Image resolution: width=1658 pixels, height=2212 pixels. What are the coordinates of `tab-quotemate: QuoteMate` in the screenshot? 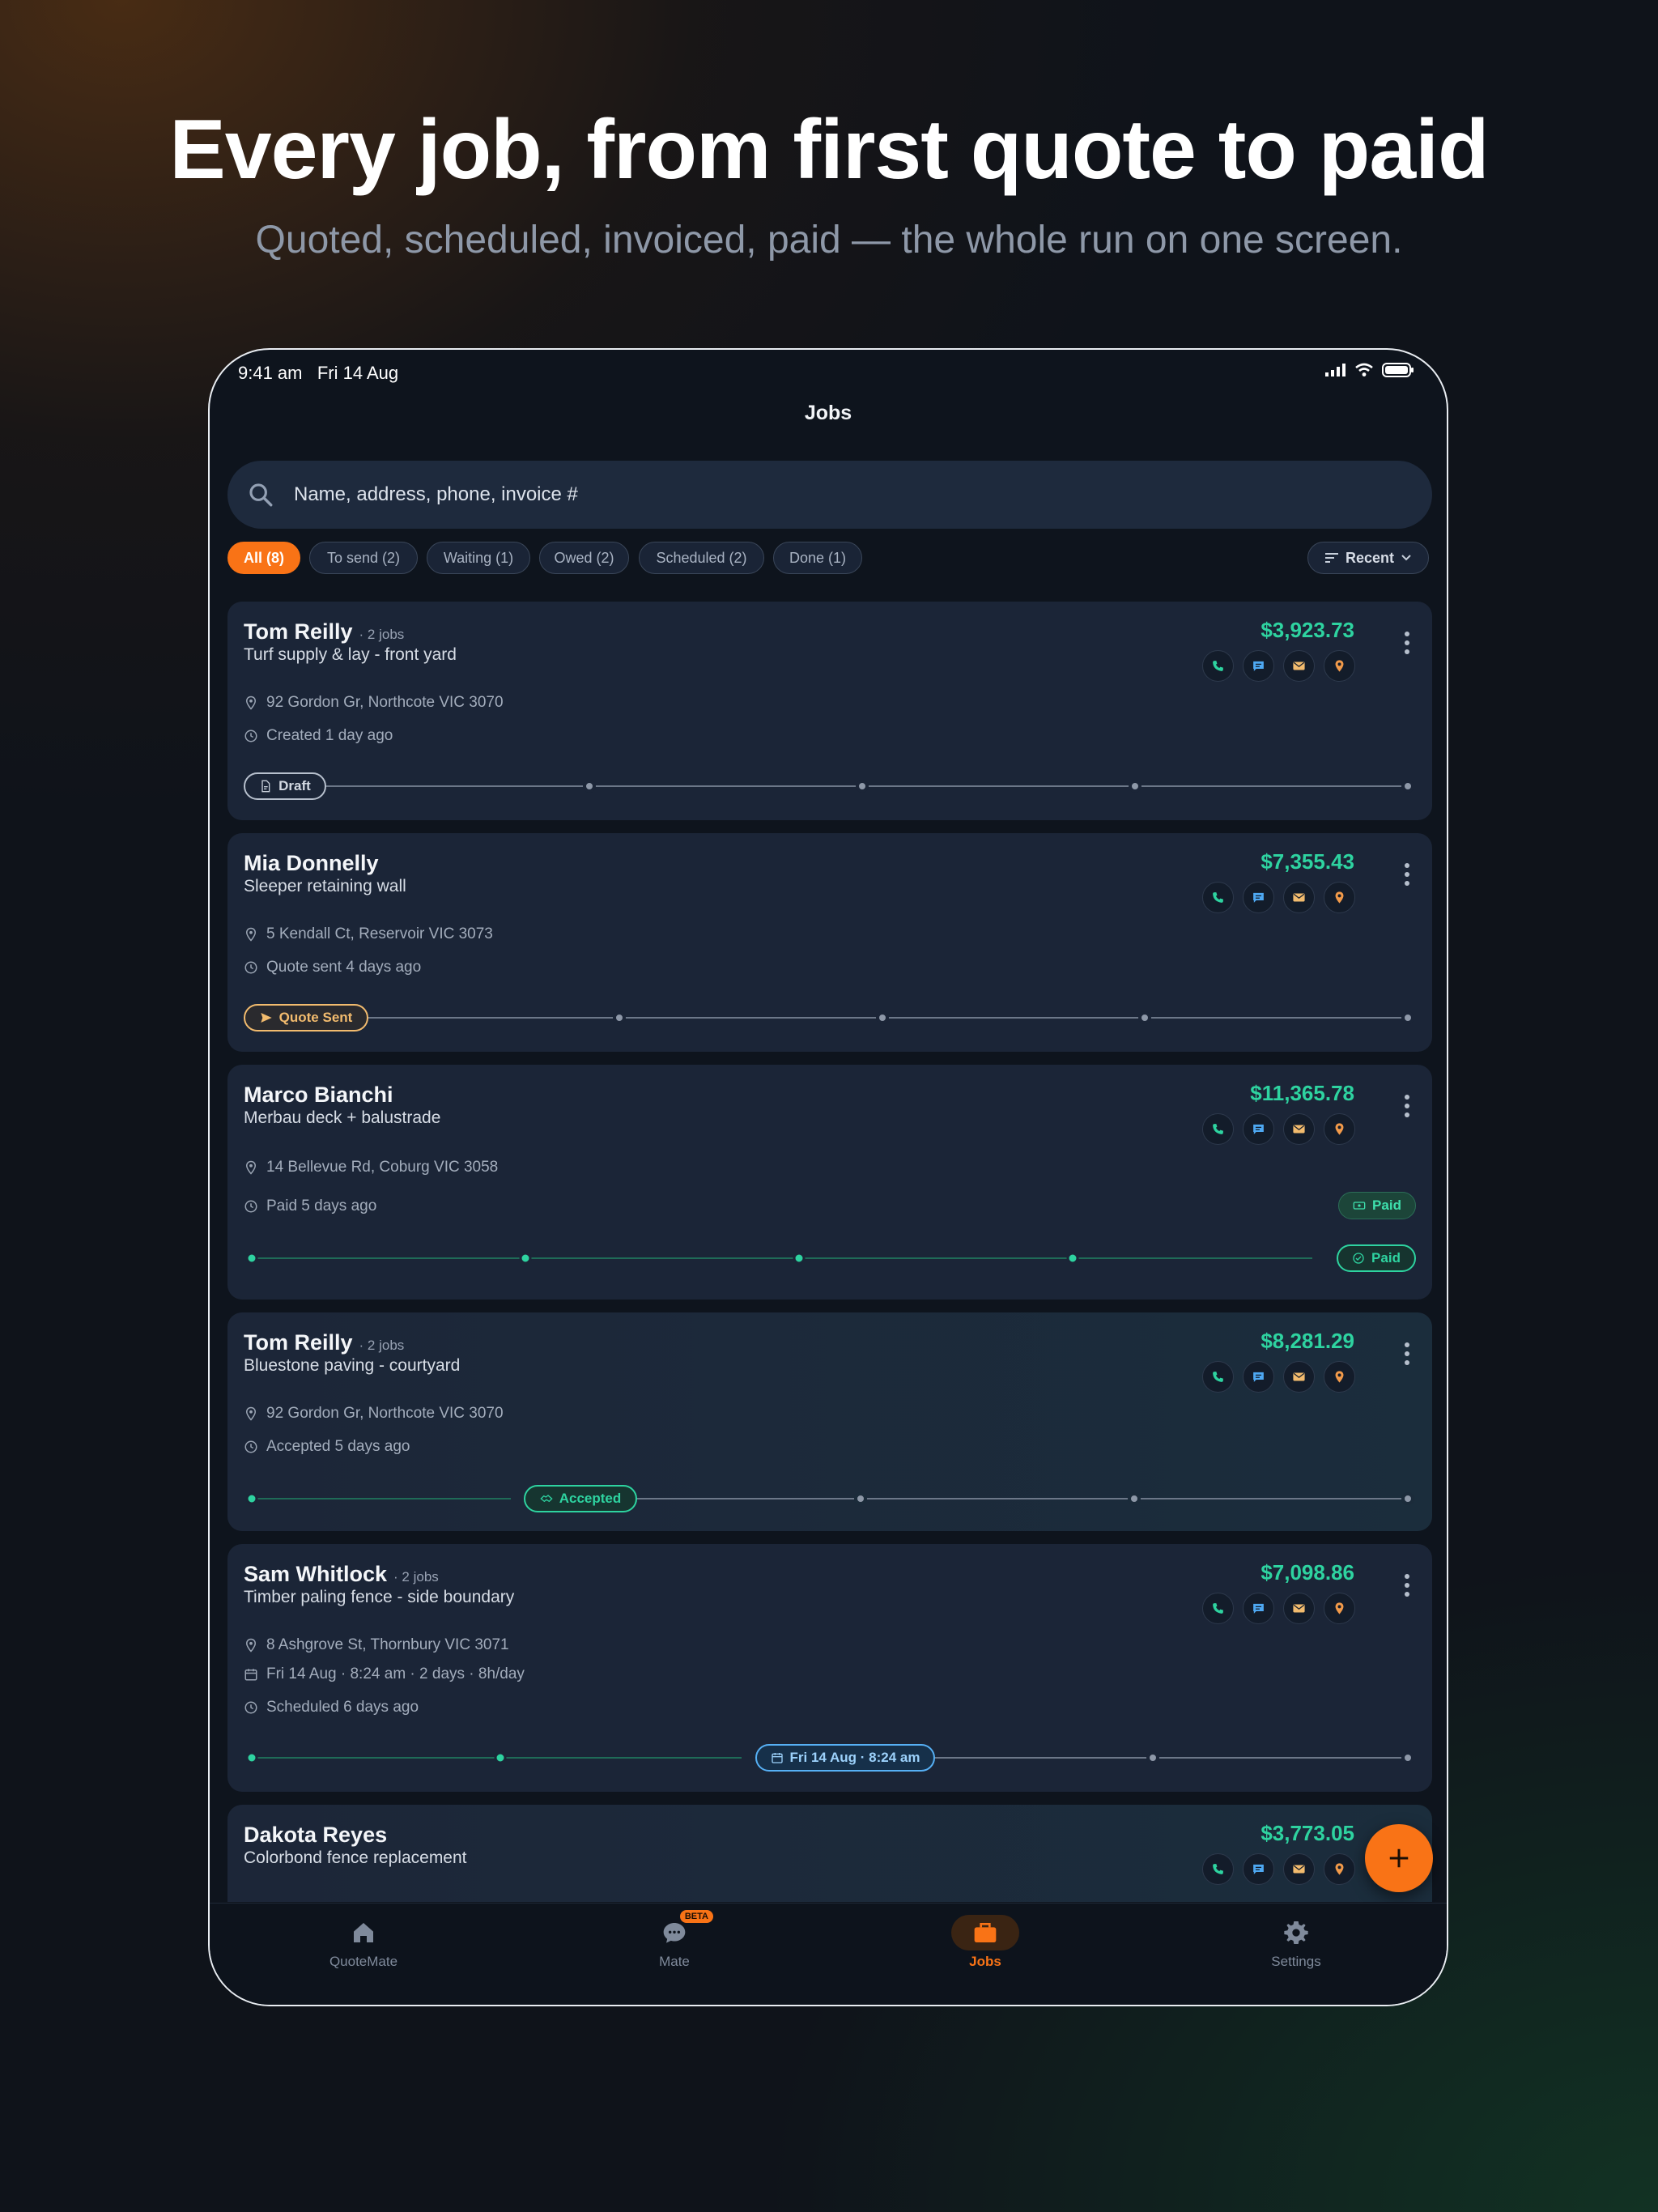 It's located at (363, 1951).